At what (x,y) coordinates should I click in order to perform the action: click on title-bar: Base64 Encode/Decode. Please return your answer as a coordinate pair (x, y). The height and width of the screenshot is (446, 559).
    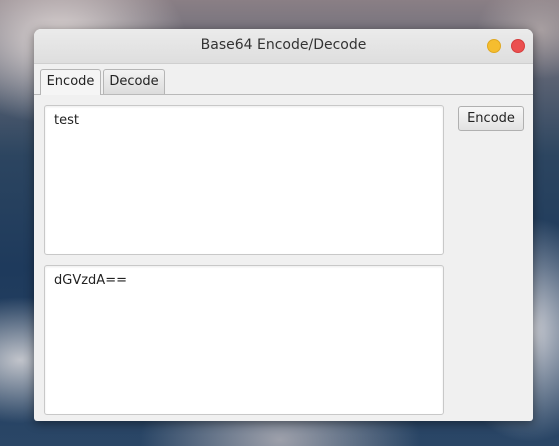
    Looking at the image, I should click on (283, 46).